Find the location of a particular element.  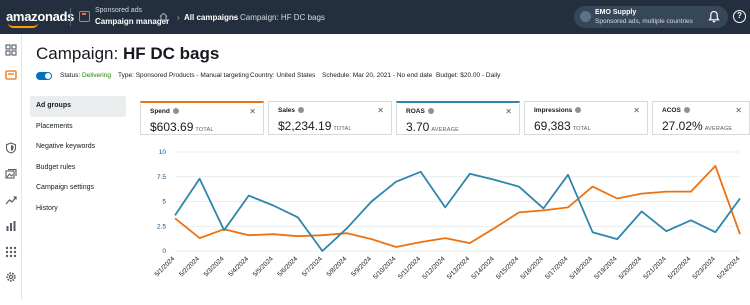

y-tick-label: 5 is located at coordinates (164, 202).